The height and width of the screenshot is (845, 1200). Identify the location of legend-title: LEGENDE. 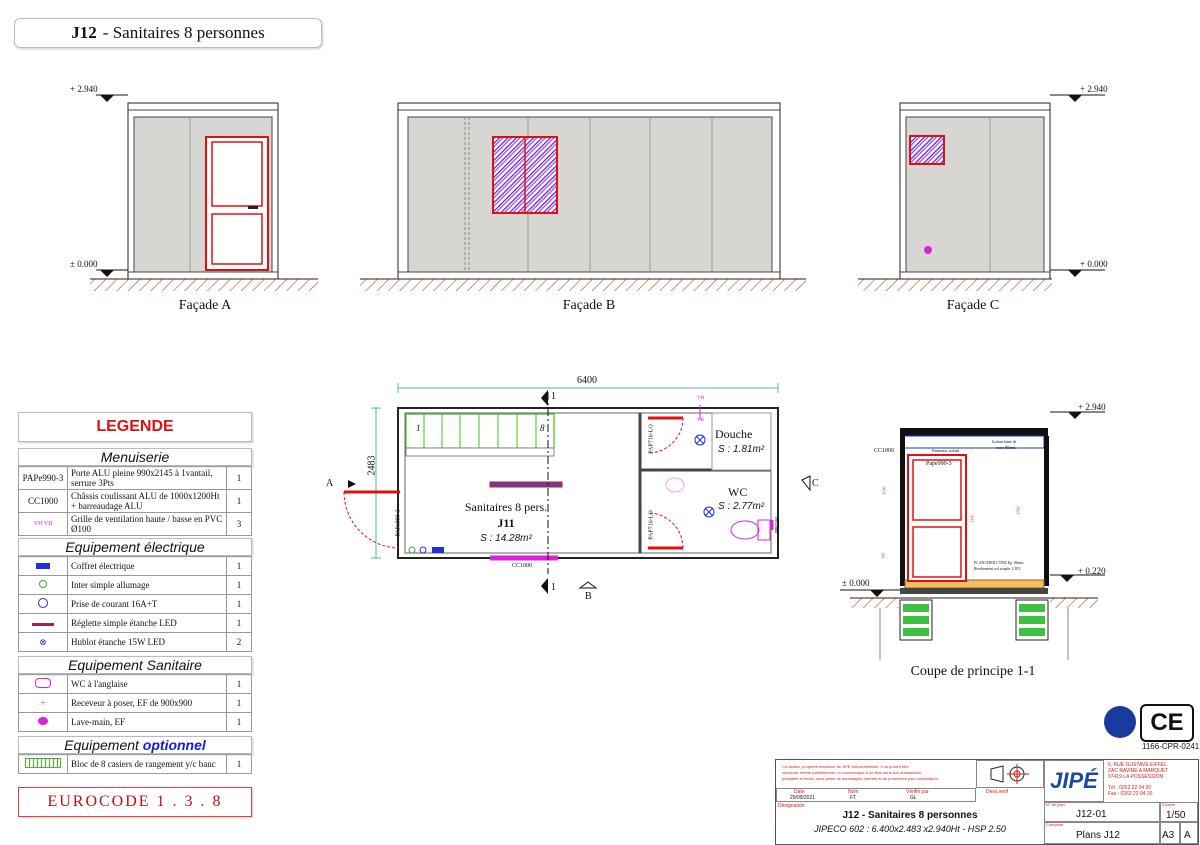
(135, 427).